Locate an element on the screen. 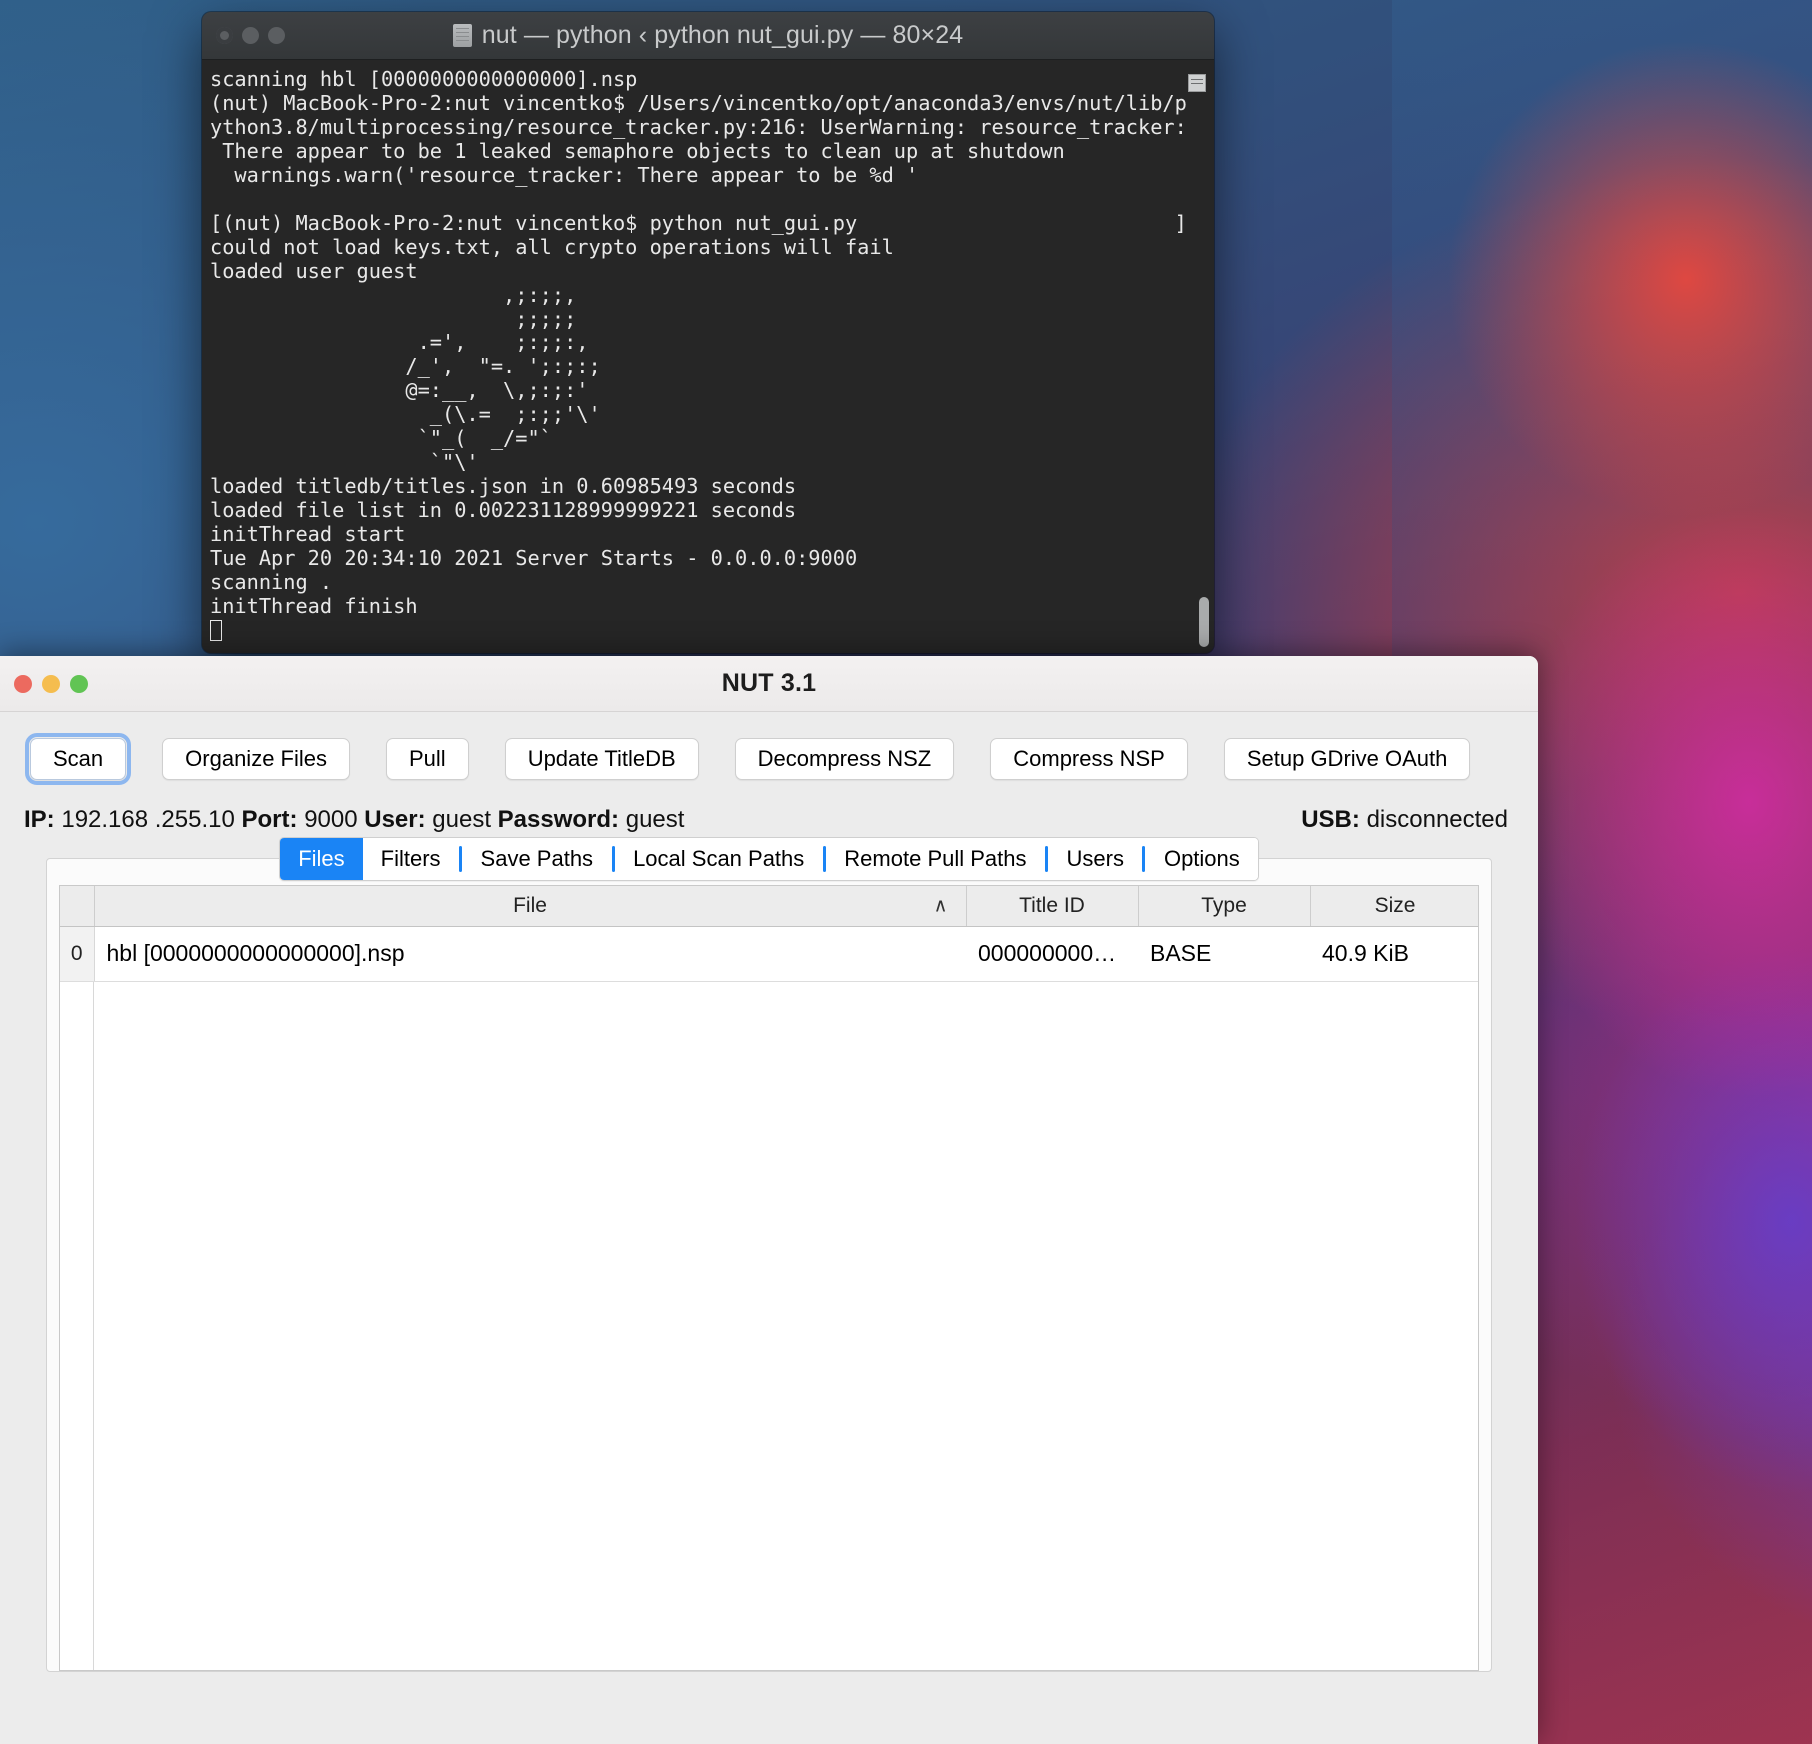  terminal-traffic-lights is located at coordinates (250, 35).